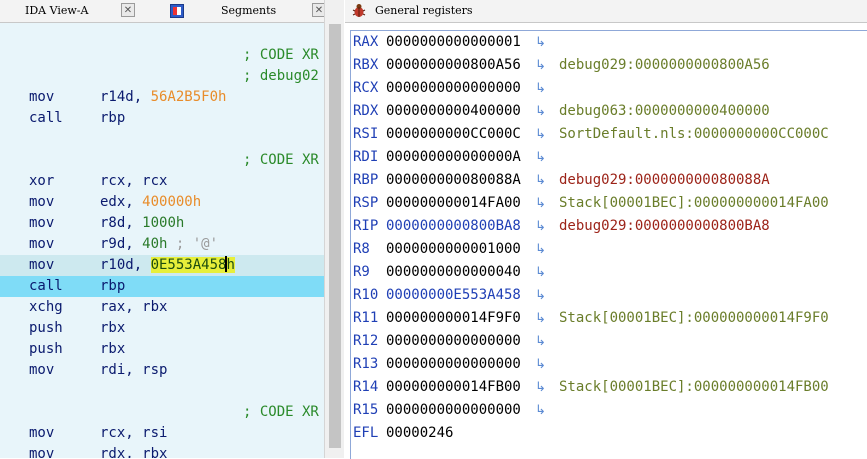 Image resolution: width=867 pixels, height=459 pixels. Describe the element at coordinates (162, 370) in the screenshot. I see `disasm-line: mov rdi, rsp` at that location.